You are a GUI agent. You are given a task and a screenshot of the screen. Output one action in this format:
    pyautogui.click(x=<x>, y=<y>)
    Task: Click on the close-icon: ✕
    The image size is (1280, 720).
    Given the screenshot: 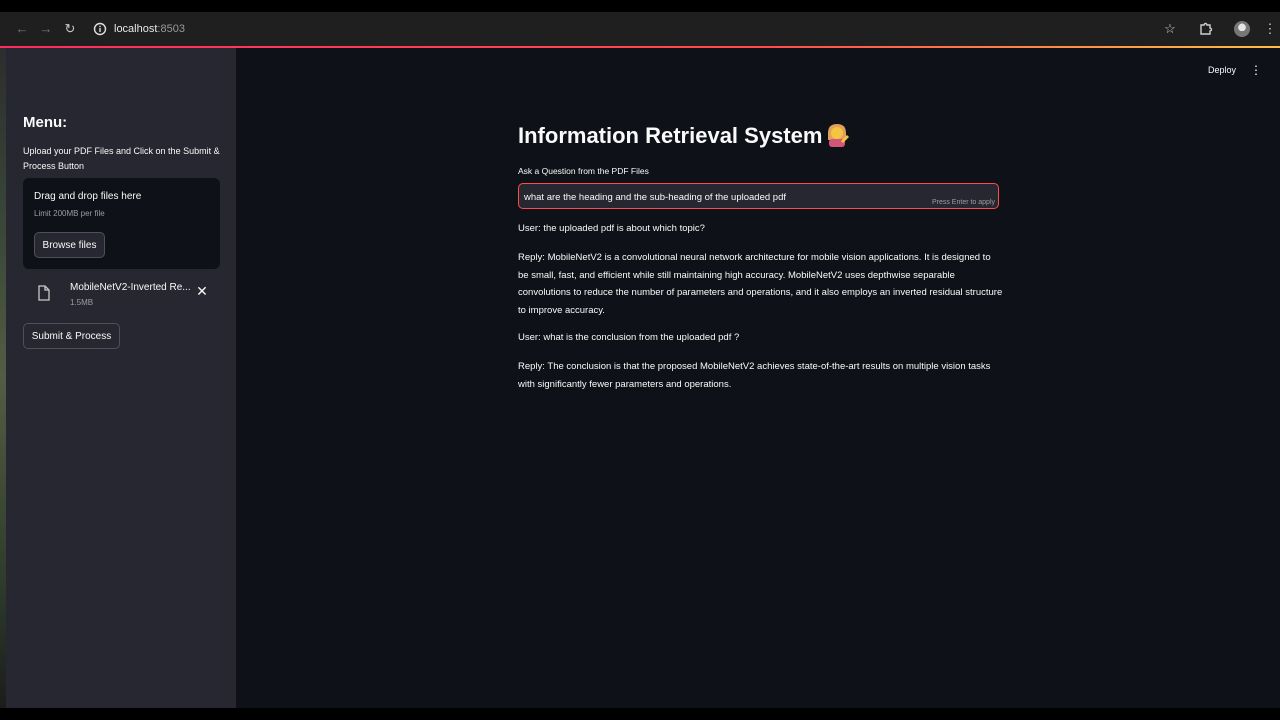 What is the action you would take?
    pyautogui.click(x=202, y=291)
    